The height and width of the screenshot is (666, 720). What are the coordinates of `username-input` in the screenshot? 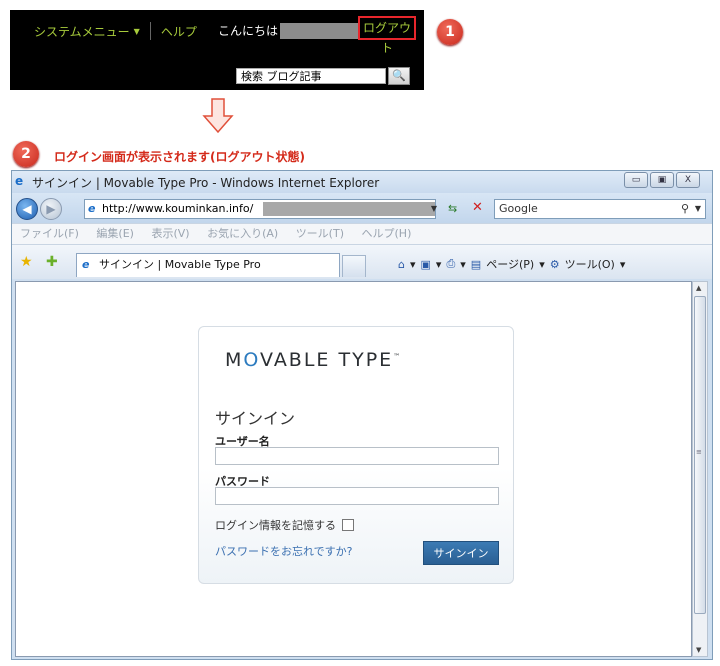 It's located at (357, 456).